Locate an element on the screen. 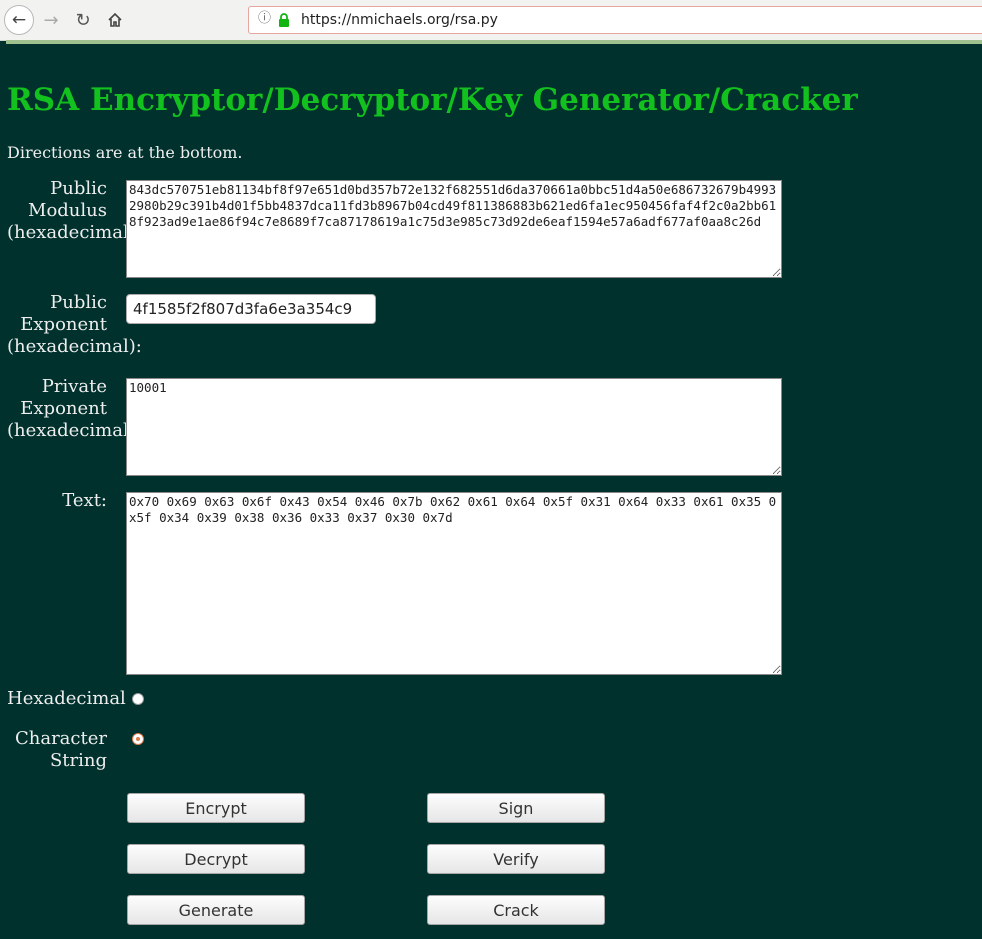 The width and height of the screenshot is (982, 939). browser-toolbar: ← → ↻ ⓘ https://nmichaels.org/rsa.py is located at coordinates (491, 20).